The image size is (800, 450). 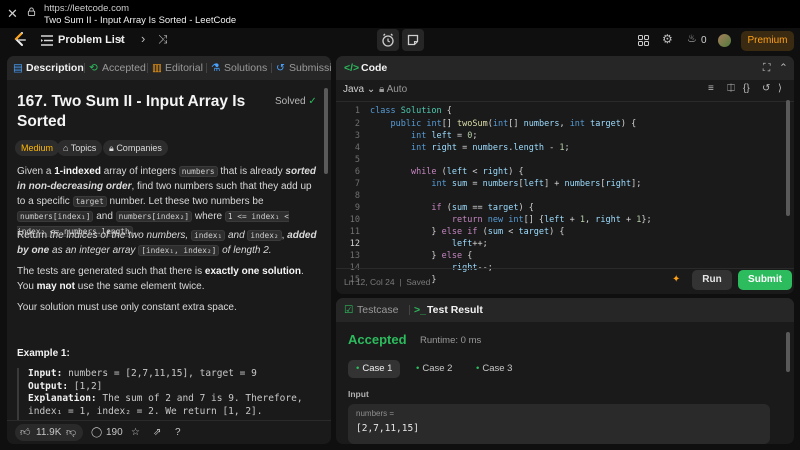 I want to click on case-tab-2: • Case 2, so click(x=434, y=369).